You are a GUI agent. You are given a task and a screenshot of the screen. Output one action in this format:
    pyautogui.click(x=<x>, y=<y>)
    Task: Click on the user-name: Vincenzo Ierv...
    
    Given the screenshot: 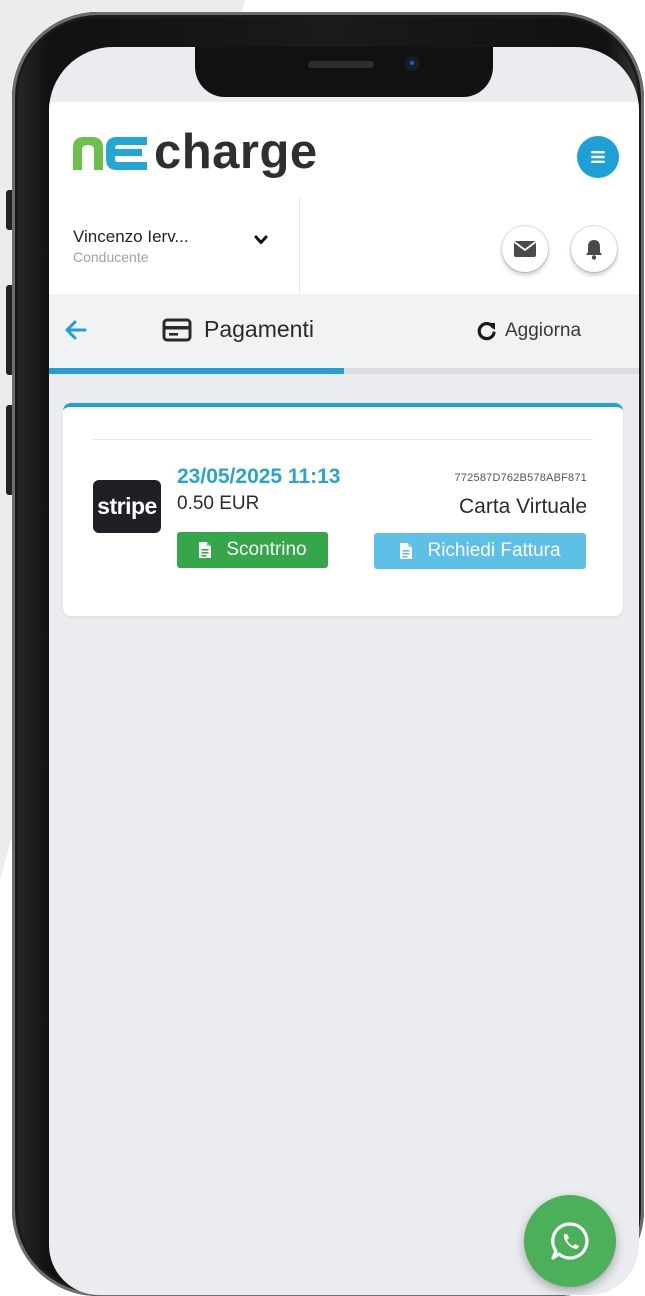 What is the action you would take?
    pyautogui.click(x=131, y=236)
    